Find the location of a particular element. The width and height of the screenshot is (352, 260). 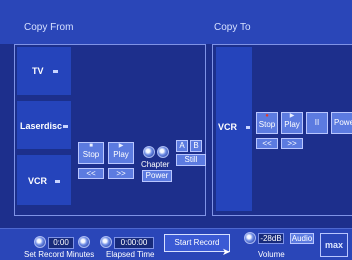

source-laserdisc-indicator-icon is located at coordinates (65, 126).